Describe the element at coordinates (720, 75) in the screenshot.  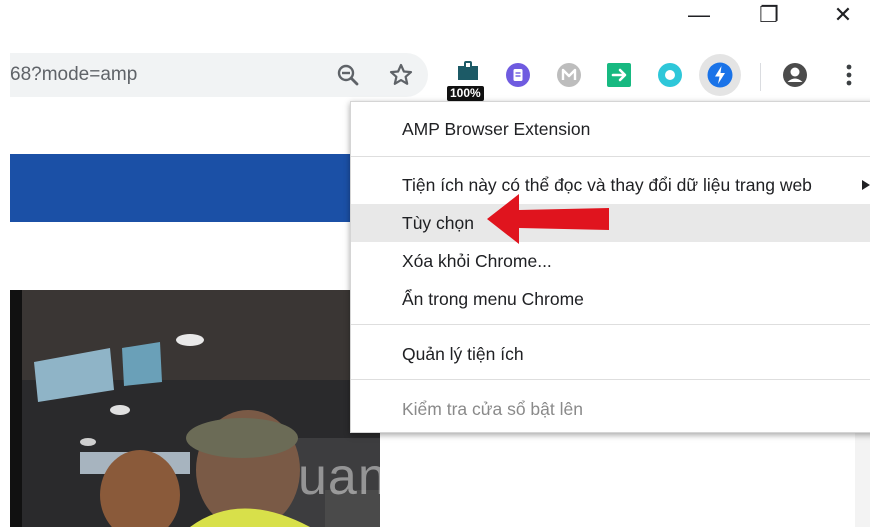
I see `amp-bolt-icon` at that location.